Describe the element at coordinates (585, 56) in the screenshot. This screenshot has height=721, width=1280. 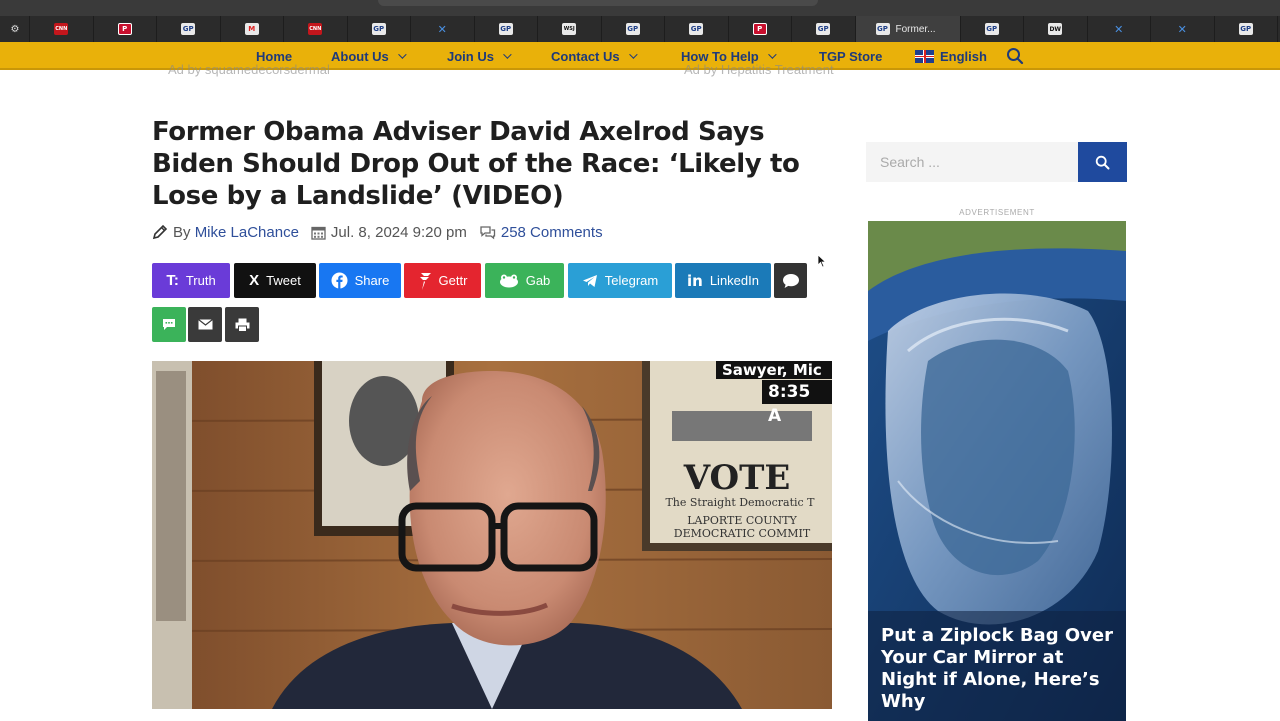
I see `nav-contact-label: Contact Us` at that location.